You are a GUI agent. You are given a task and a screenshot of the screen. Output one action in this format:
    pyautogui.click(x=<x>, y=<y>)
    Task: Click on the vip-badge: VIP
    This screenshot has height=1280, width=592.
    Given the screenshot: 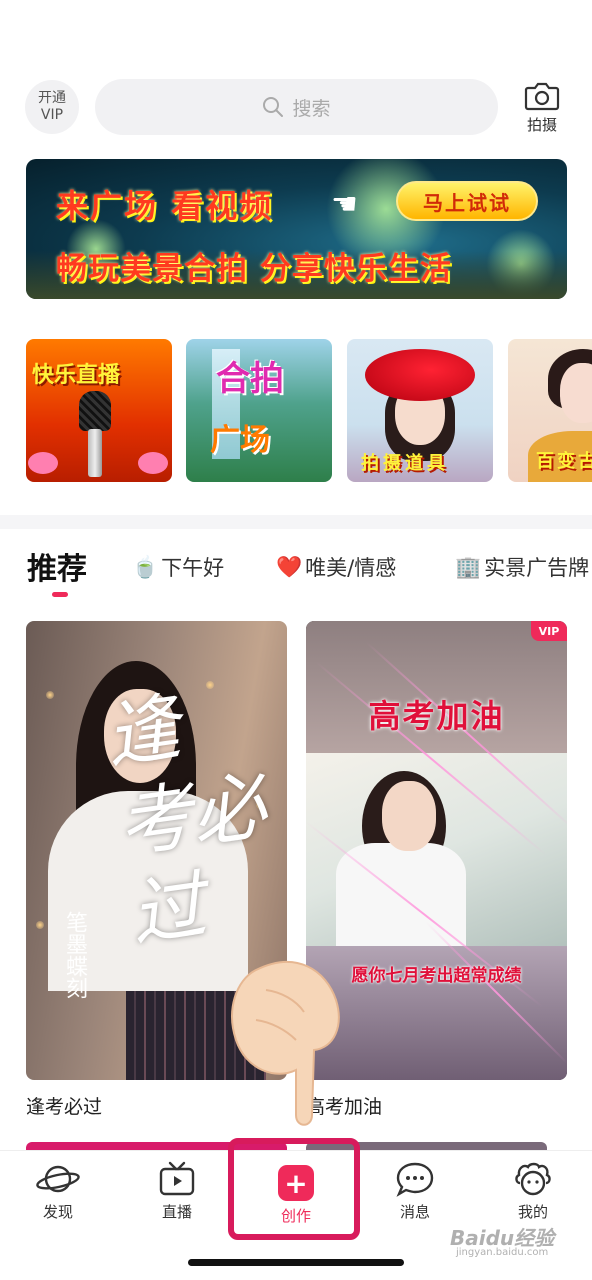 What is the action you would take?
    pyautogui.click(x=549, y=631)
    